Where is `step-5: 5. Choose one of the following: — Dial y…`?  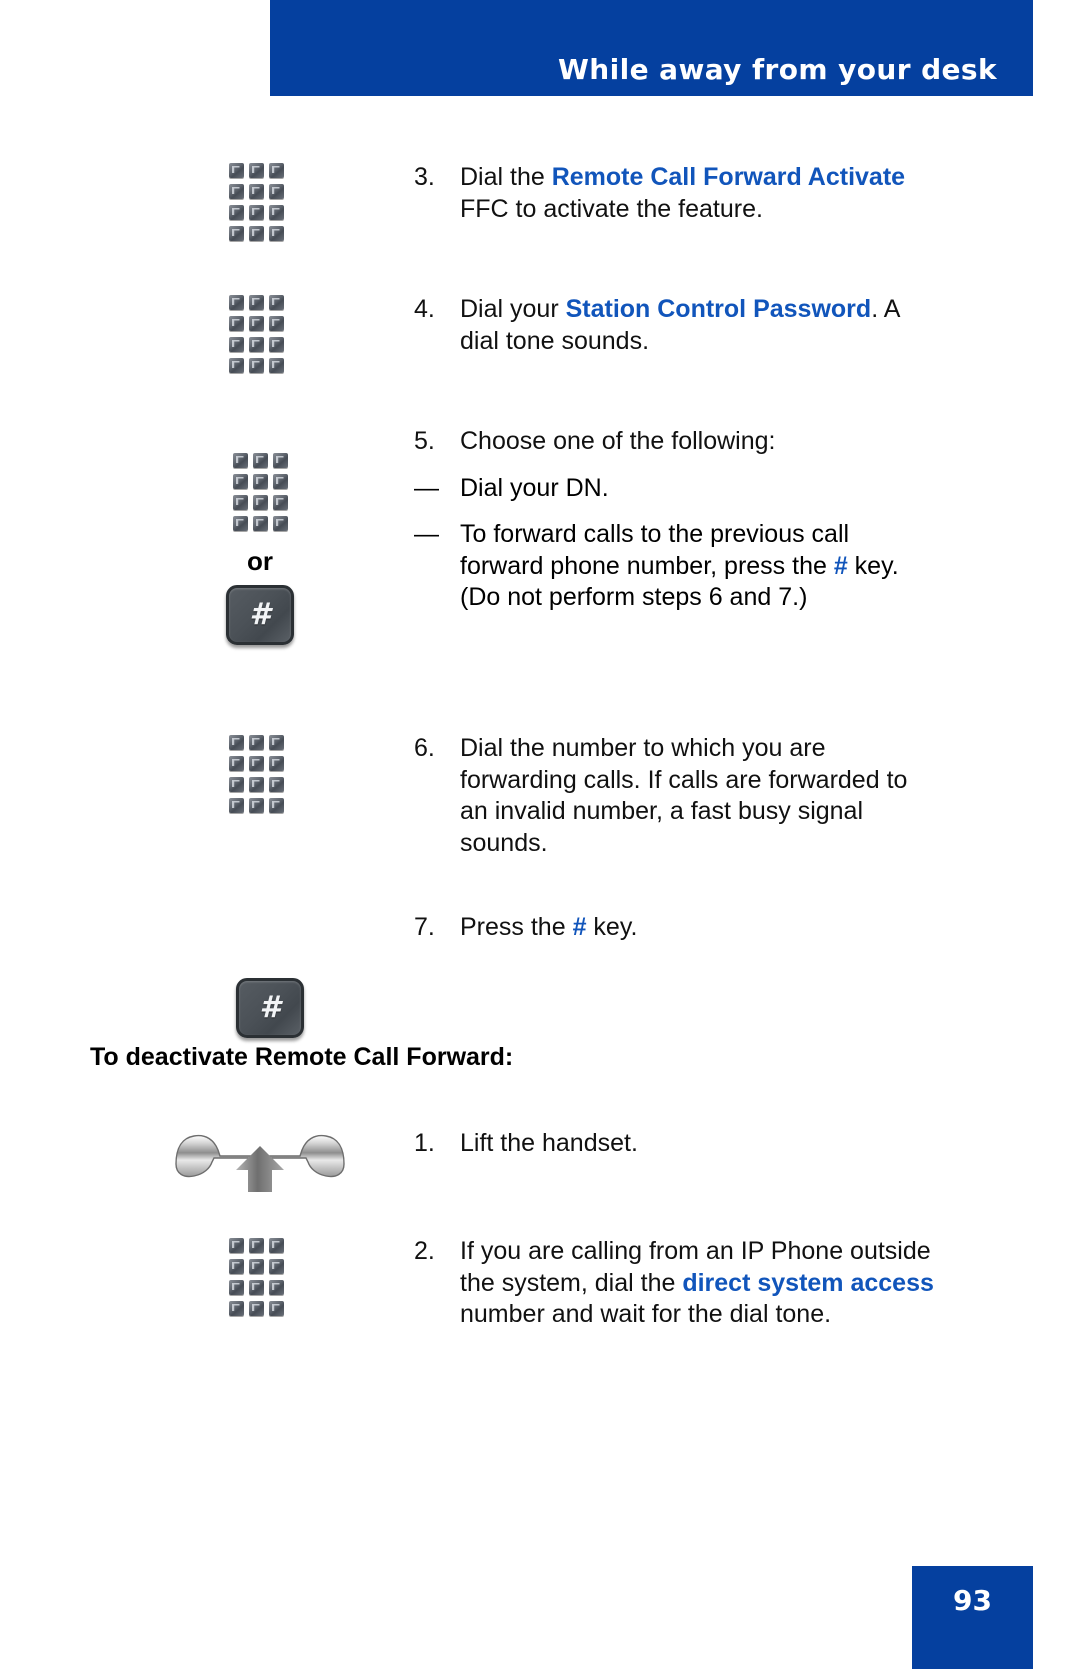 step-5: 5. Choose one of the following: — Dial y… is located at coordinates (676, 520).